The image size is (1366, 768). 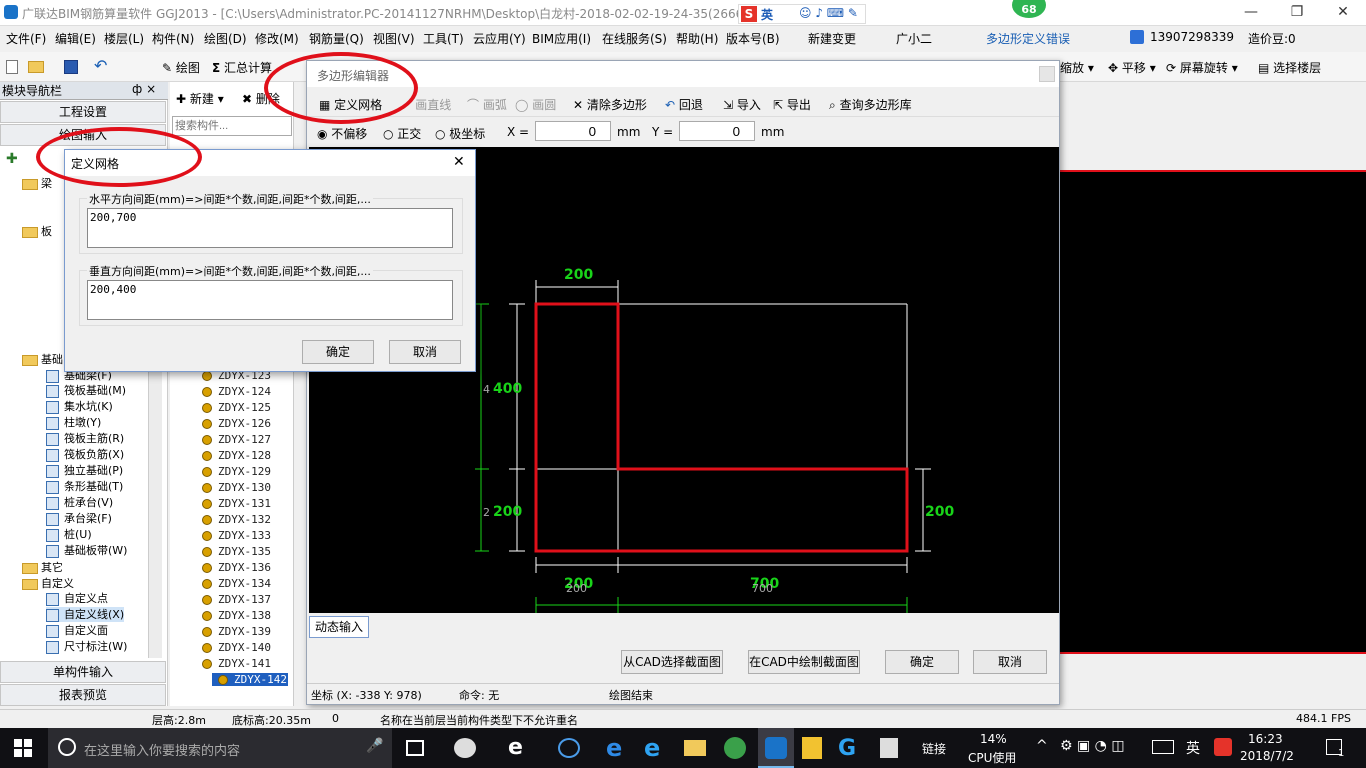 I want to click on tree-item-foundation-strip: 基础板带(W), so click(x=86, y=550).